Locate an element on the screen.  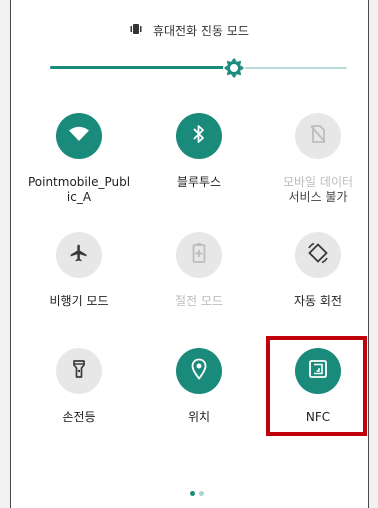
auto-rotate-icon is located at coordinates (318, 255).